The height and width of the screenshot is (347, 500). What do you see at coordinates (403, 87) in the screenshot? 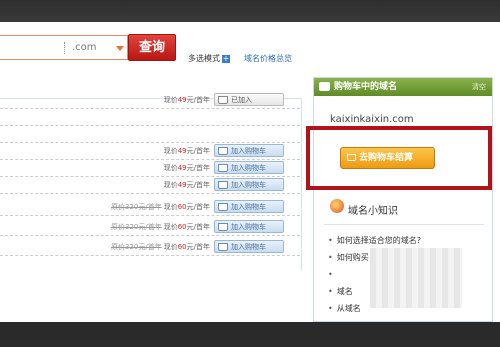
I see `cart-panel-header: 购物车中的域名 清空` at bounding box center [403, 87].